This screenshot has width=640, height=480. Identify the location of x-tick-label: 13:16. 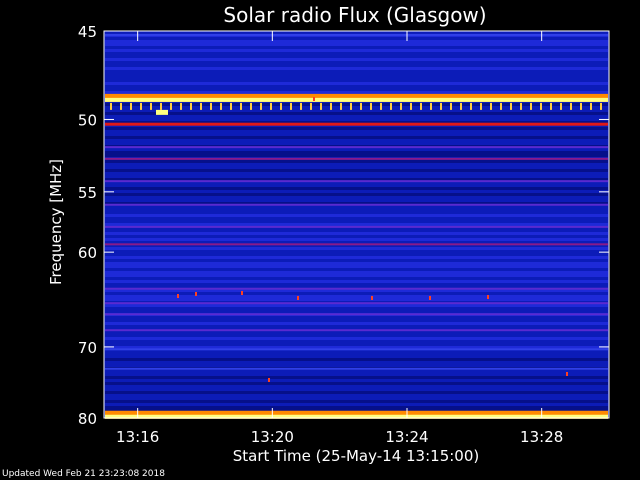
(137, 437).